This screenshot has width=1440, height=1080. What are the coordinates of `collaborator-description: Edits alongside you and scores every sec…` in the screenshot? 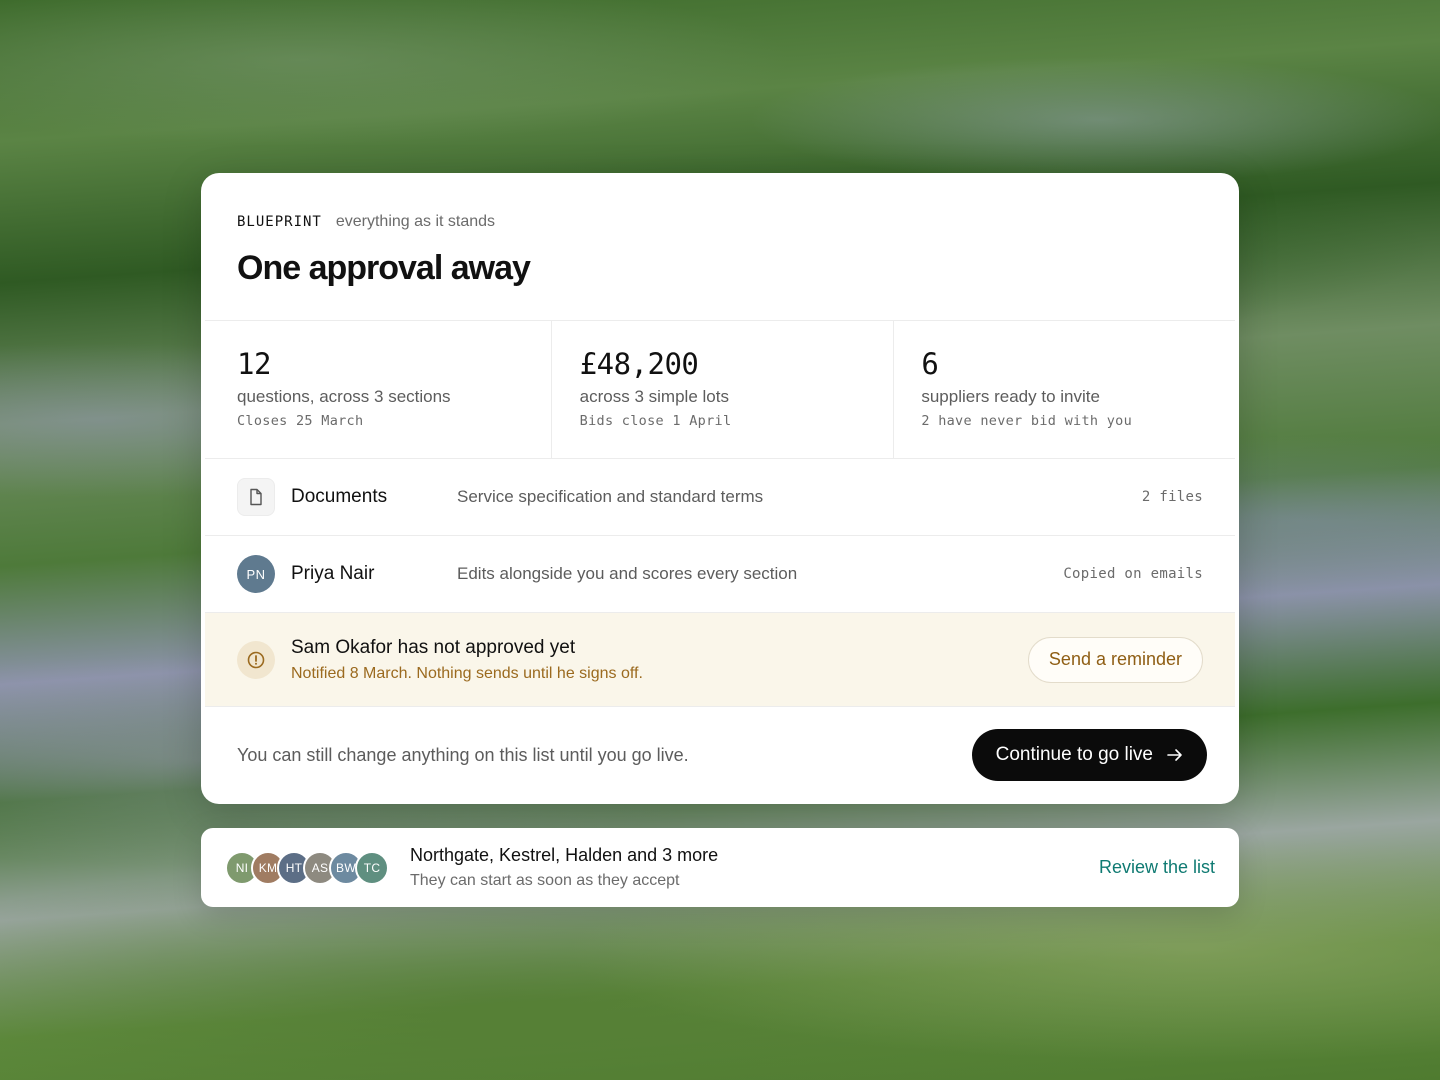 It's located at (627, 573).